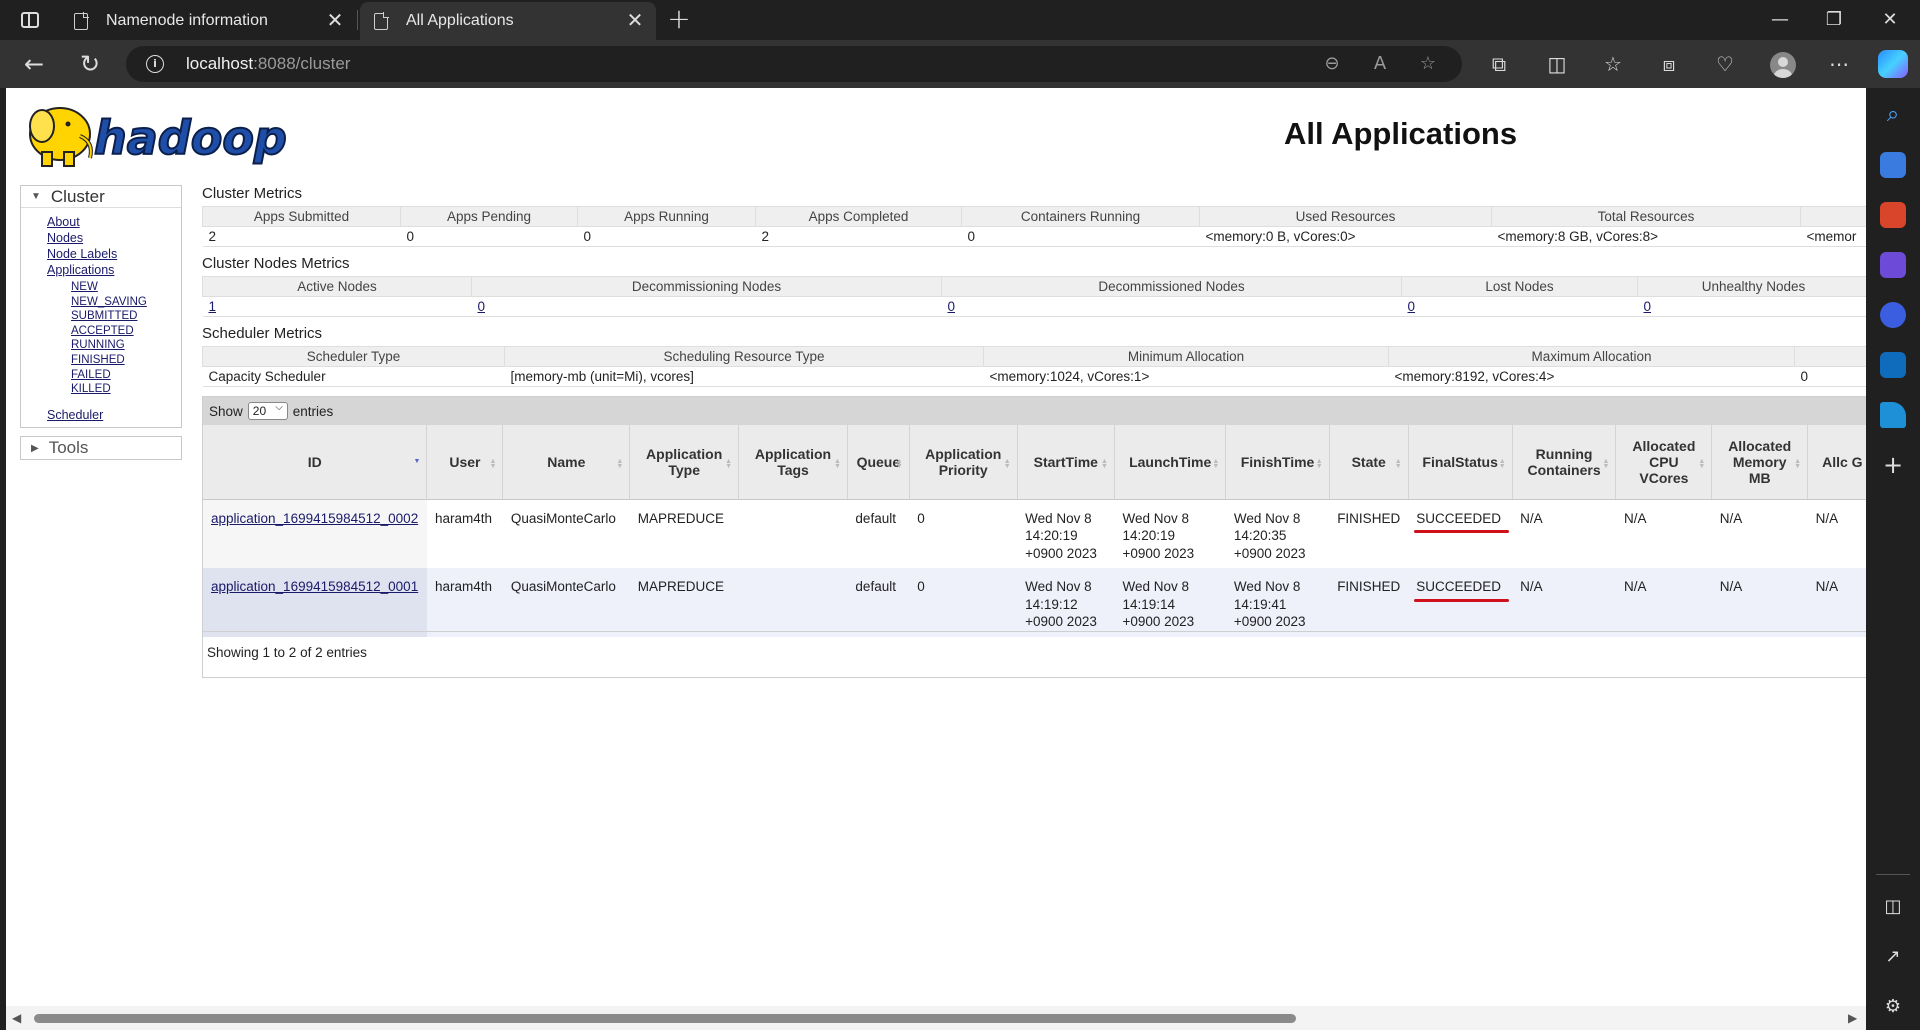 The width and height of the screenshot is (1920, 1030). What do you see at coordinates (34, 64) in the screenshot?
I see `back-button: ←` at bounding box center [34, 64].